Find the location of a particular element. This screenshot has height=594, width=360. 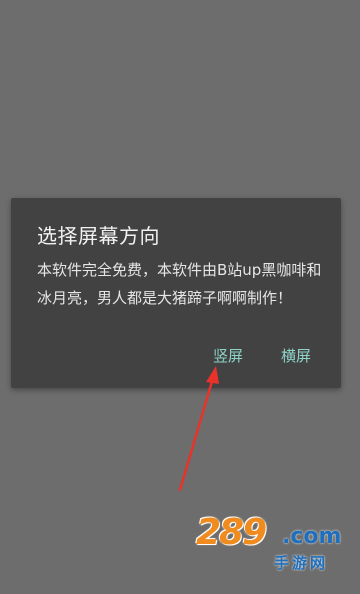

landscape-button: 横屏 is located at coordinates (296, 355).